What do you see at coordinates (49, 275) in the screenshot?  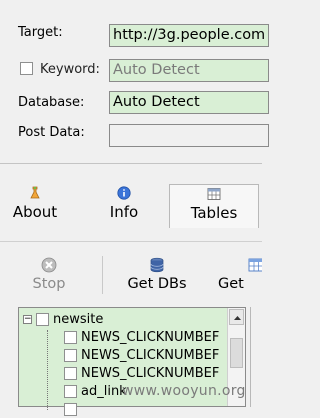 I see `stop-button: Stop` at bounding box center [49, 275].